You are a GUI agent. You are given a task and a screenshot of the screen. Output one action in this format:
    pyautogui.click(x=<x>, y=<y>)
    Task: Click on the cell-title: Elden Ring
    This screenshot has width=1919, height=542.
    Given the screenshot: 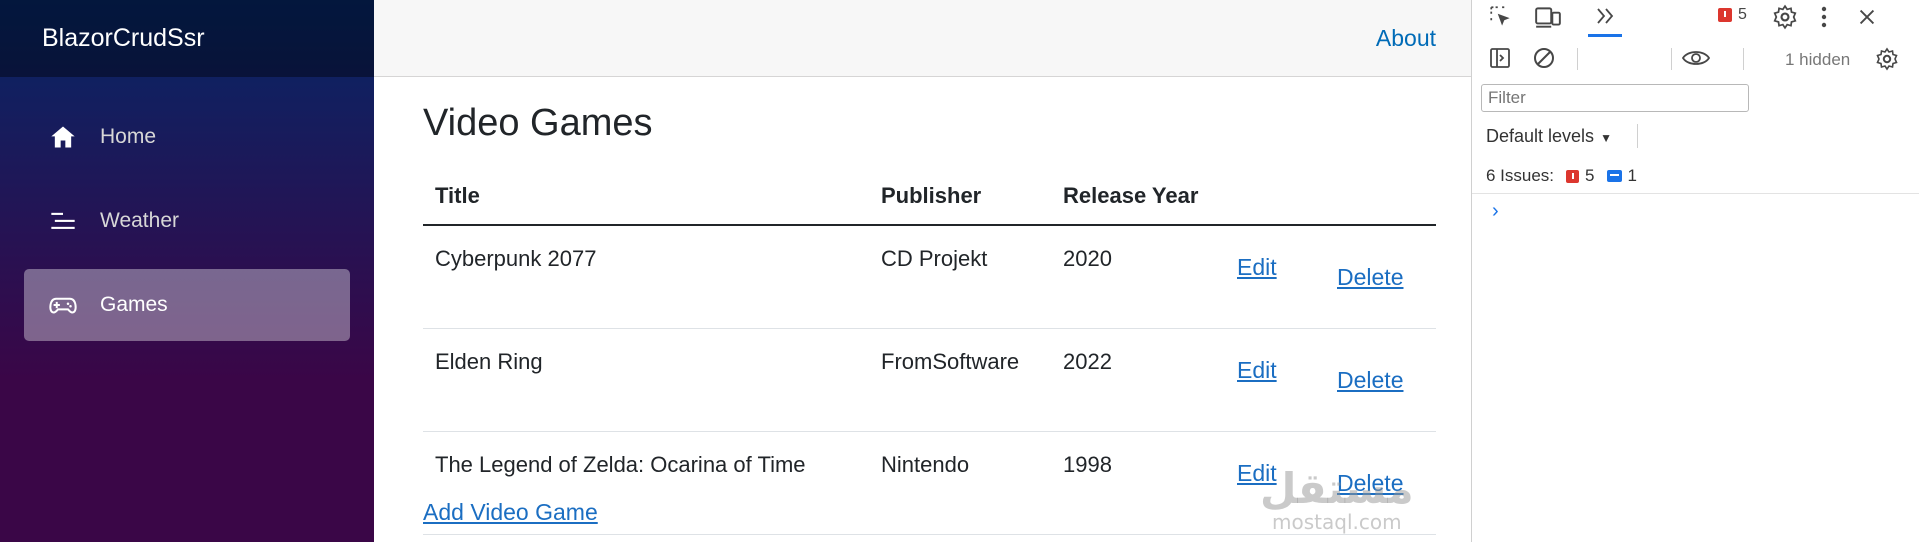 What is the action you would take?
    pyautogui.click(x=646, y=380)
    